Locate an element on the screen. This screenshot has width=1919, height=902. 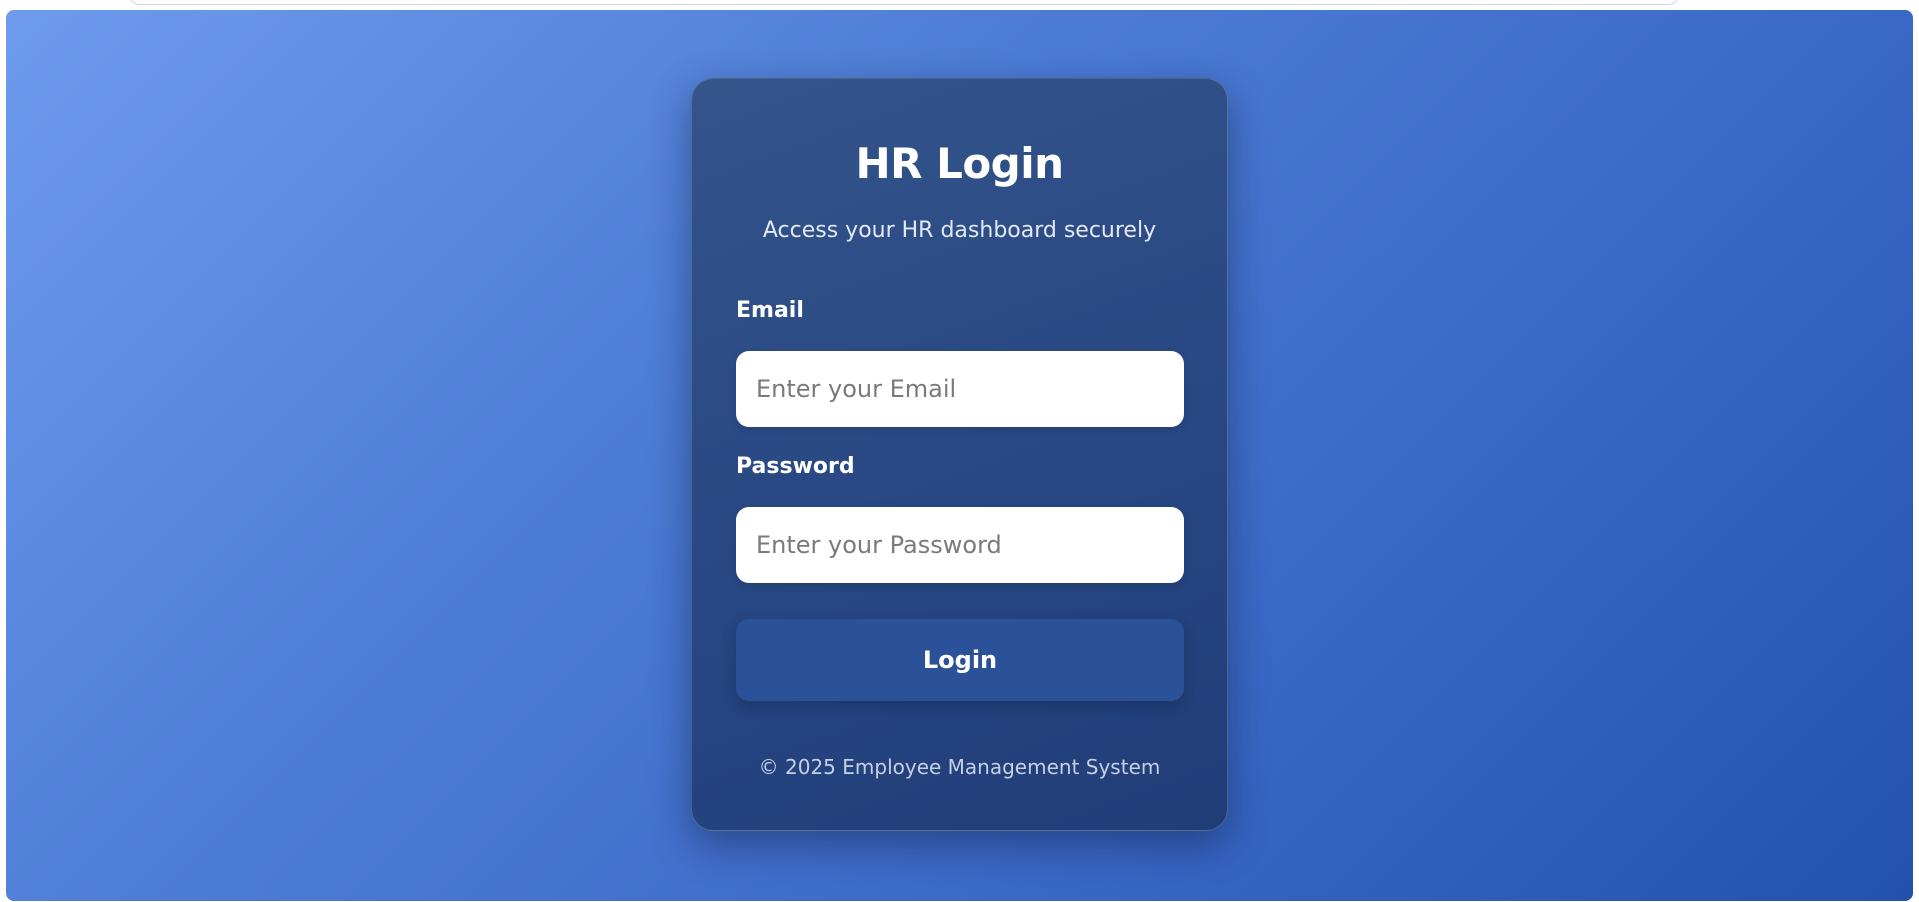
browser-top-edge is located at coordinates (904, 2).